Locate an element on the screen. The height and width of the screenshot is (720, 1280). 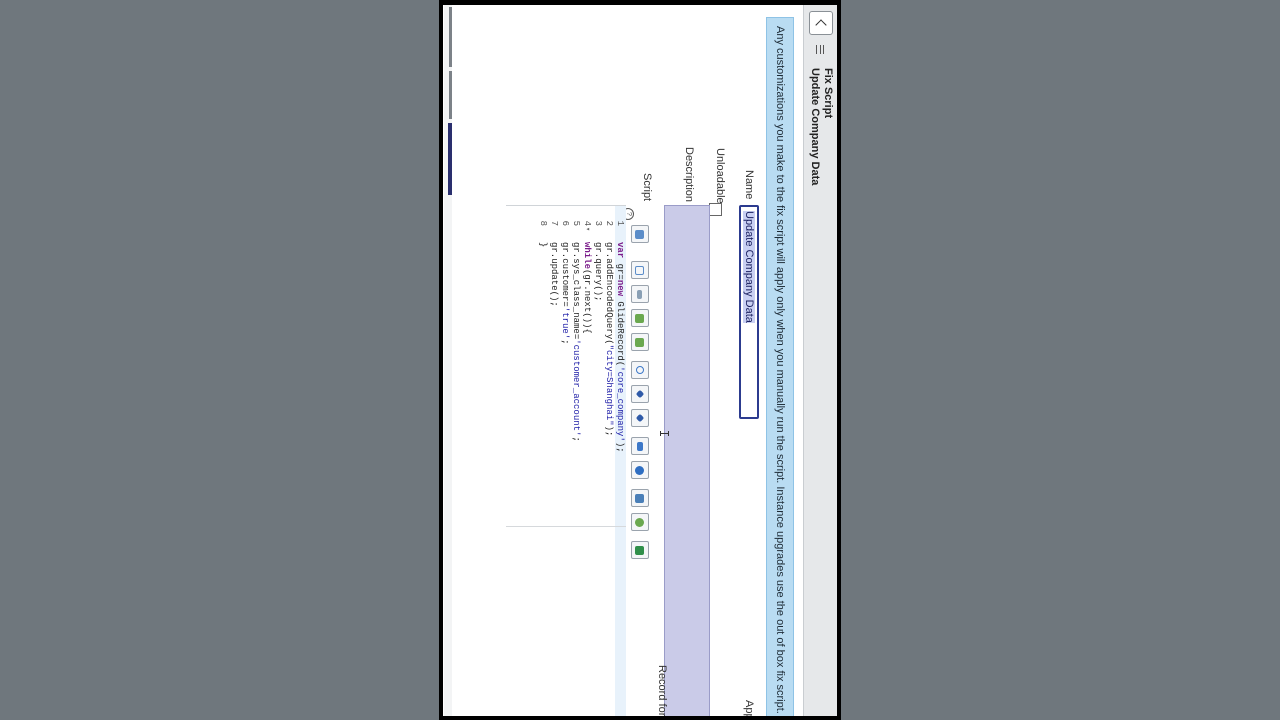
find-prev-icon is located at coordinates (640, 418).